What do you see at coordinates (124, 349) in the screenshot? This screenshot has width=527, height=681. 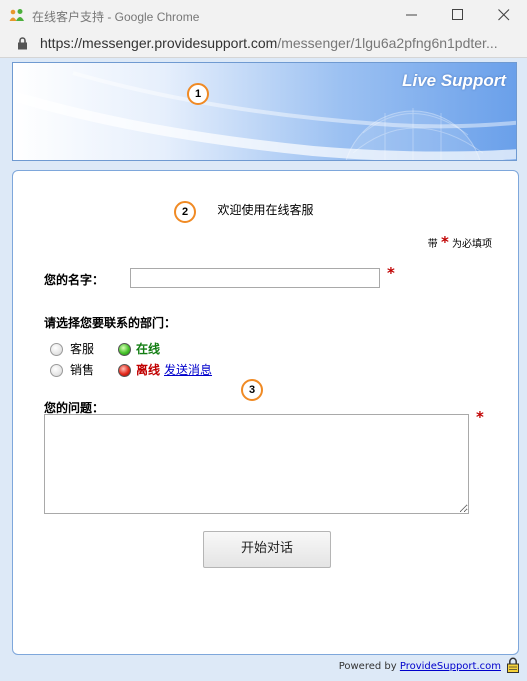 I see `online-status-icon` at bounding box center [124, 349].